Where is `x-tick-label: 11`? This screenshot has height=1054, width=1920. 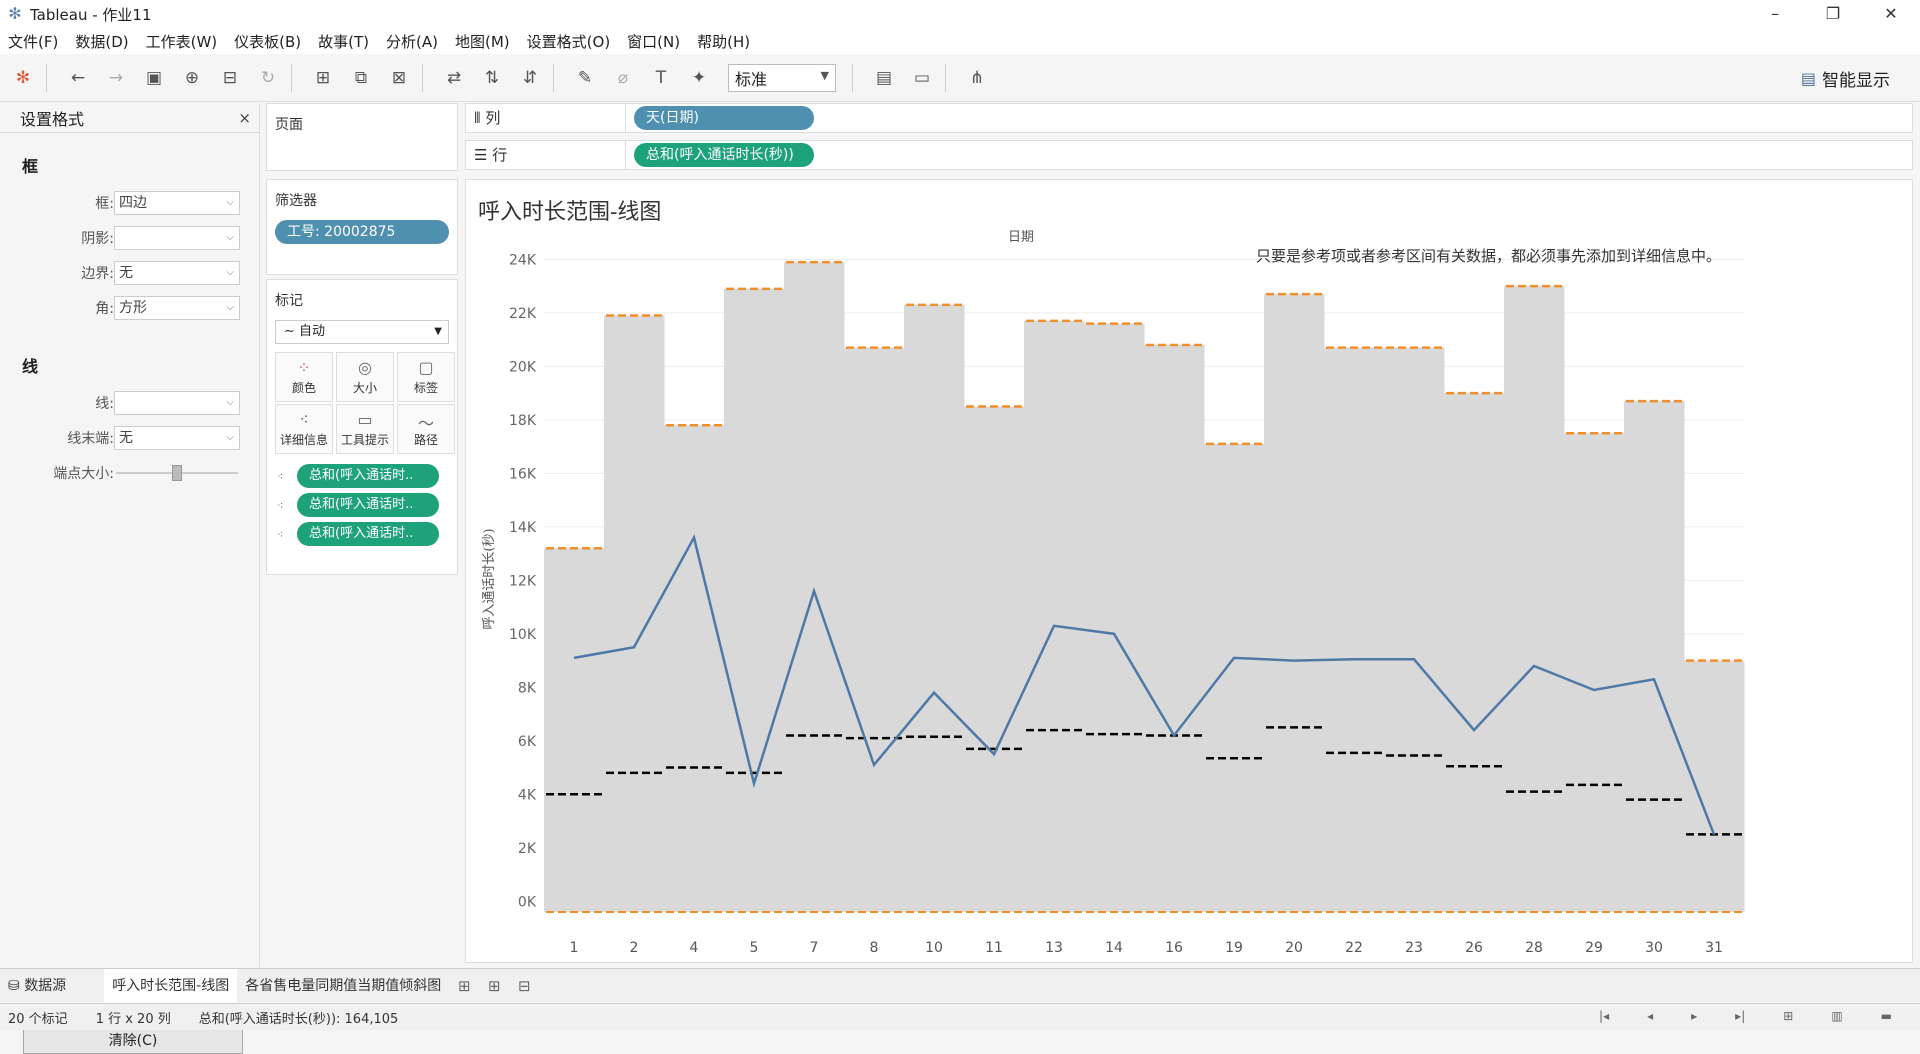 x-tick-label: 11 is located at coordinates (994, 948).